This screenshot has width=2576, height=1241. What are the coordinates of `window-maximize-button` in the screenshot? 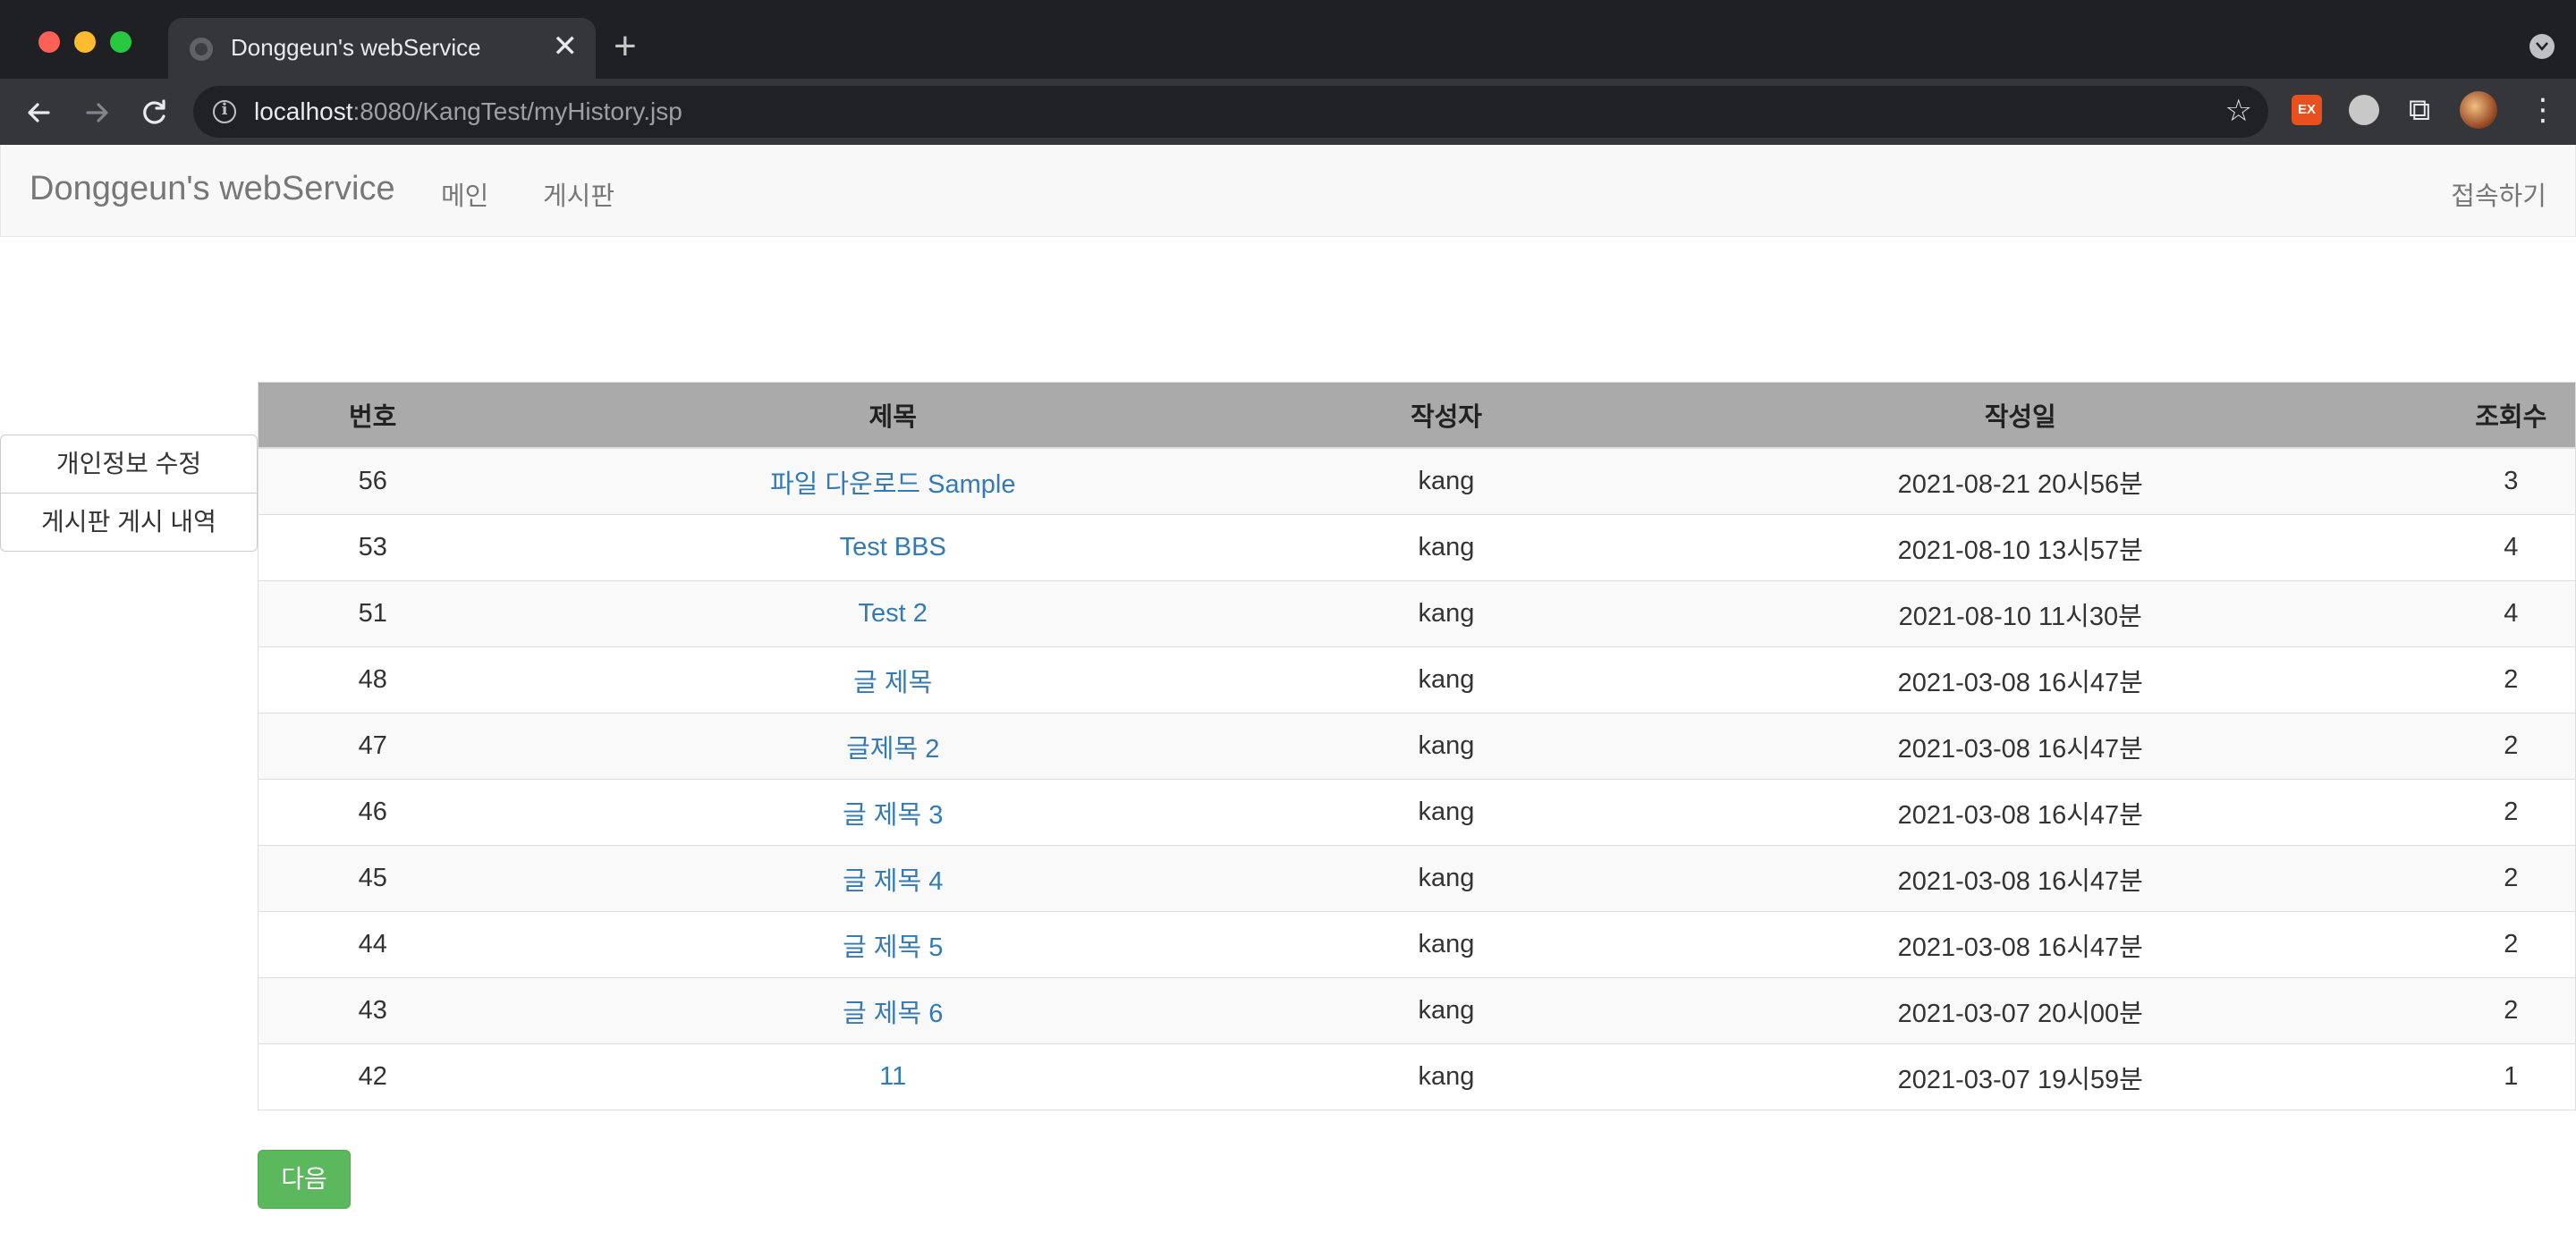 It's located at (120, 42).